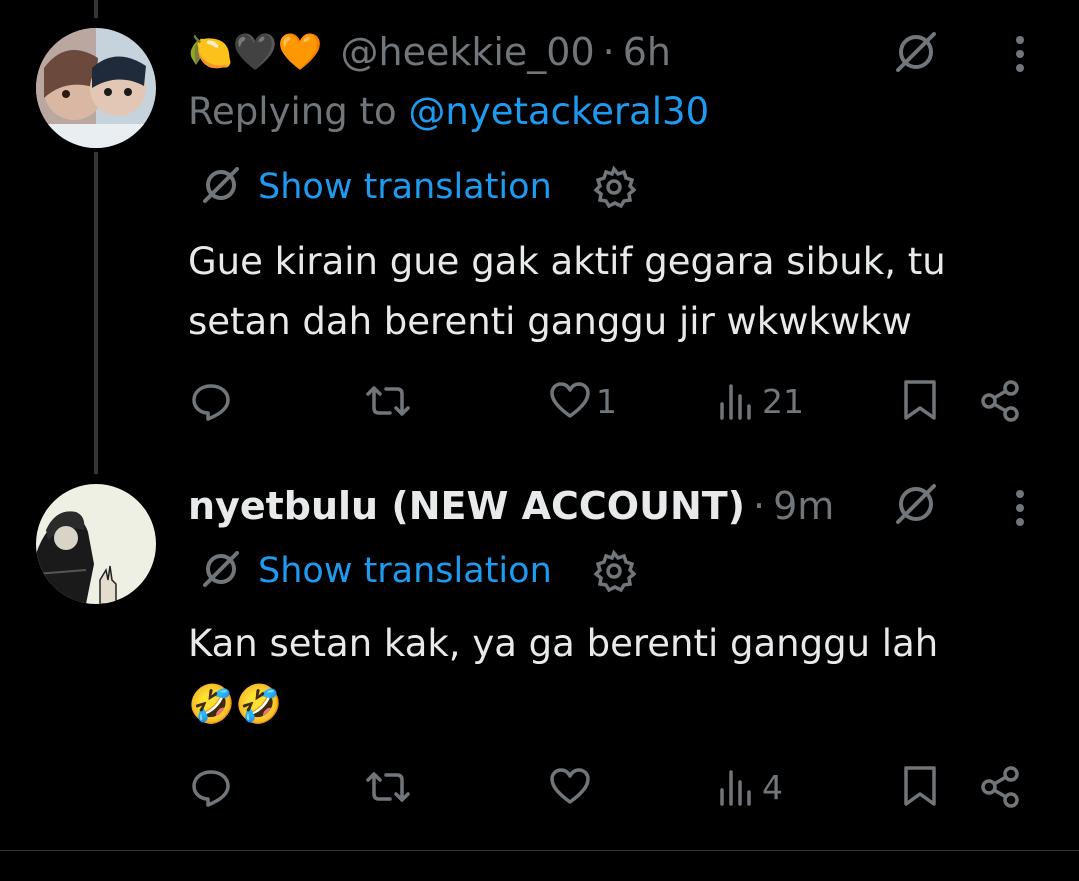 The height and width of the screenshot is (881, 1079). What do you see at coordinates (539, 850) in the screenshot?
I see `divider` at bounding box center [539, 850].